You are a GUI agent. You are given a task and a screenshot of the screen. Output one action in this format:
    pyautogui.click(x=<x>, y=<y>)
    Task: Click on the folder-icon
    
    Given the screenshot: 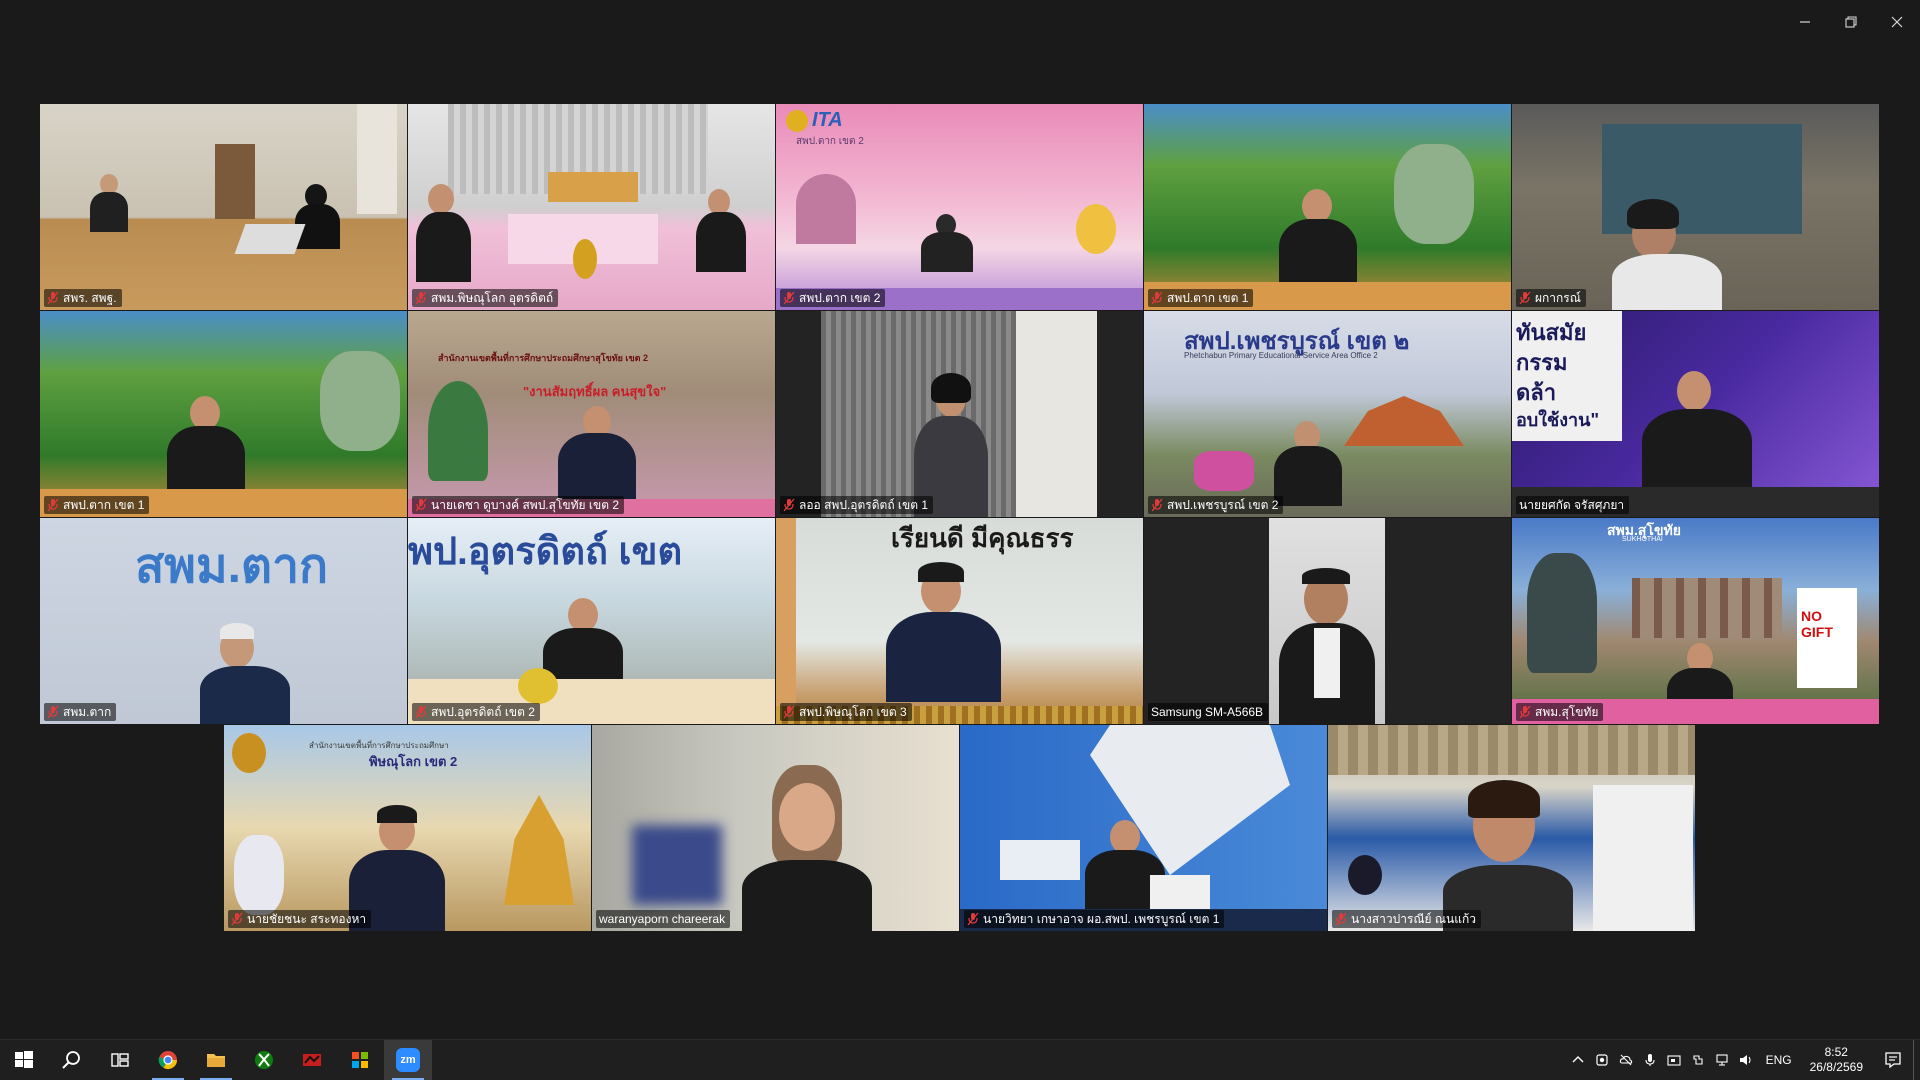 What is the action you would take?
    pyautogui.click(x=216, y=1060)
    